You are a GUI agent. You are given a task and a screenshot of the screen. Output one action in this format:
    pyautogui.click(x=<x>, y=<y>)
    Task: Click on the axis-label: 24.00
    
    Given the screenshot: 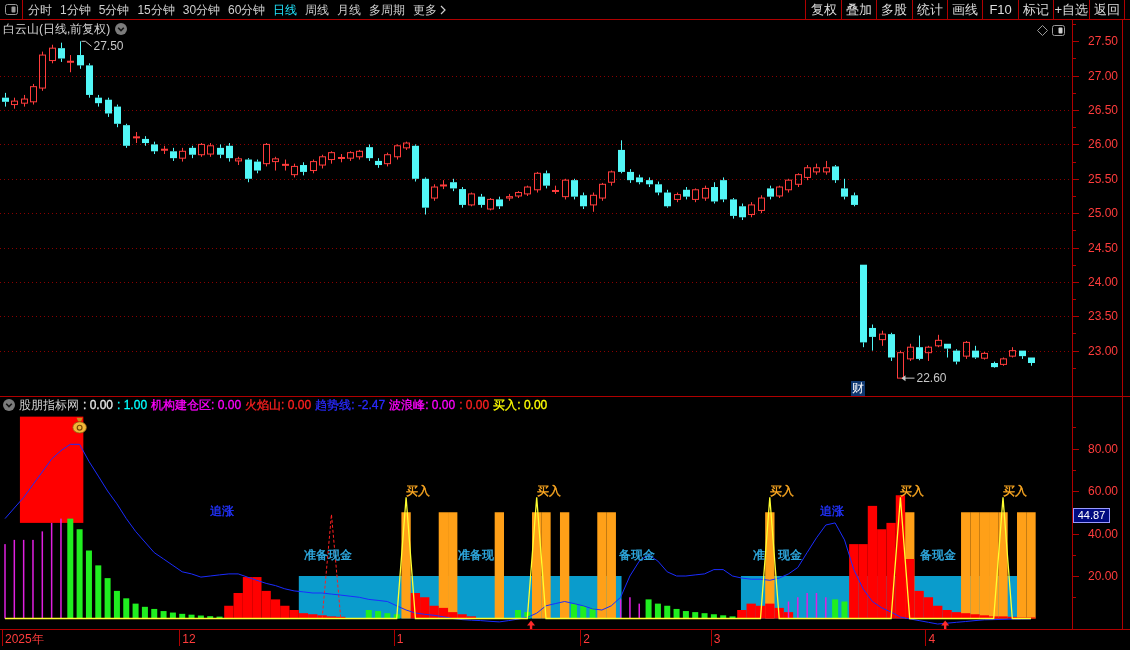 What is the action you would take?
    pyautogui.click(x=1103, y=281)
    